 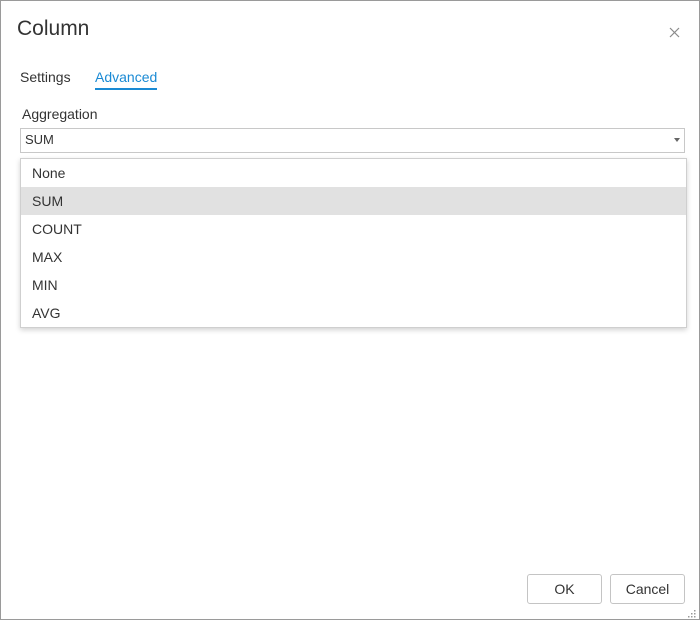 I want to click on tab-advanced: Advanced, so click(x=126, y=79).